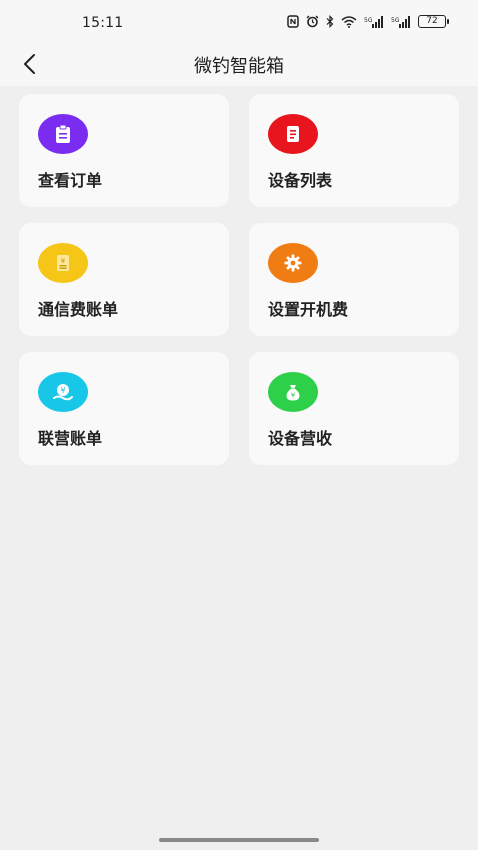 Image resolution: width=478 pixels, height=850 pixels. Describe the element at coordinates (239, 840) in the screenshot. I see `home-indicator` at that location.